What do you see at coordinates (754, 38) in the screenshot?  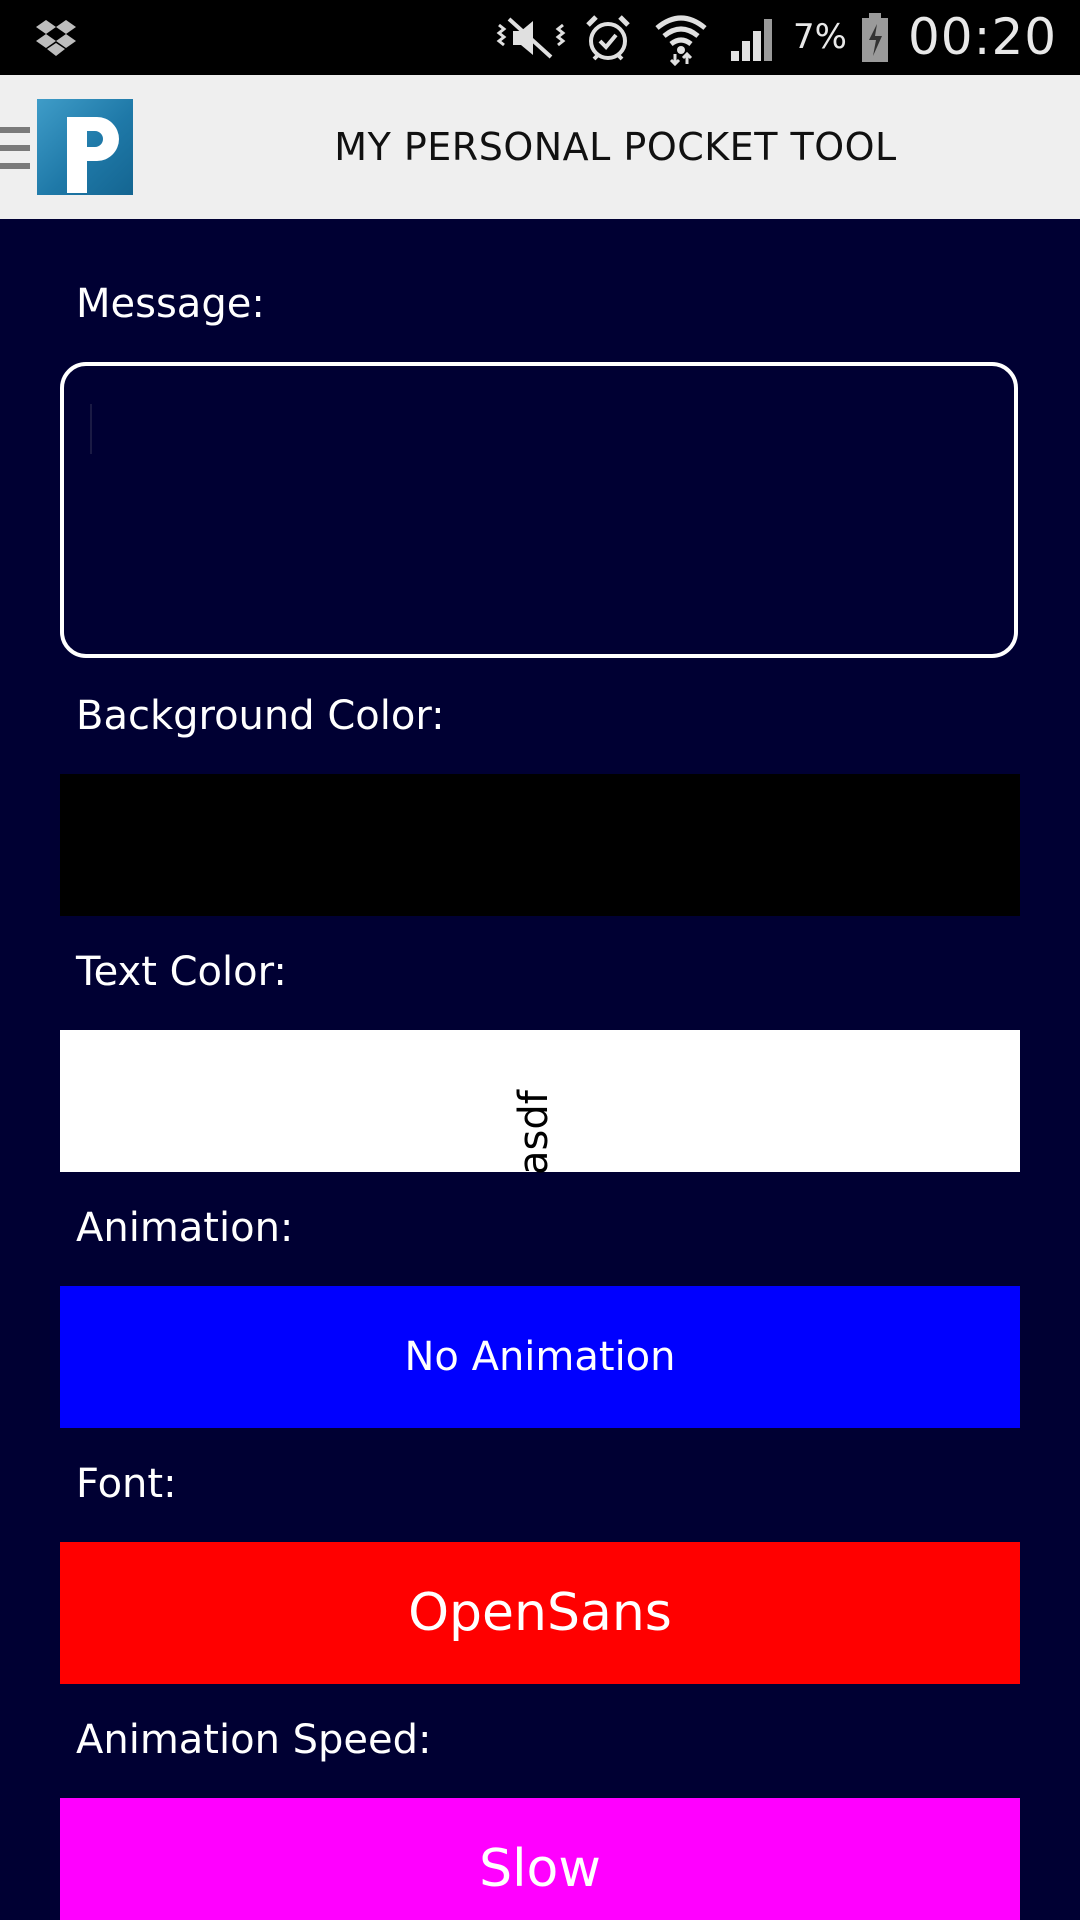 I see `signal-strength-icon` at bounding box center [754, 38].